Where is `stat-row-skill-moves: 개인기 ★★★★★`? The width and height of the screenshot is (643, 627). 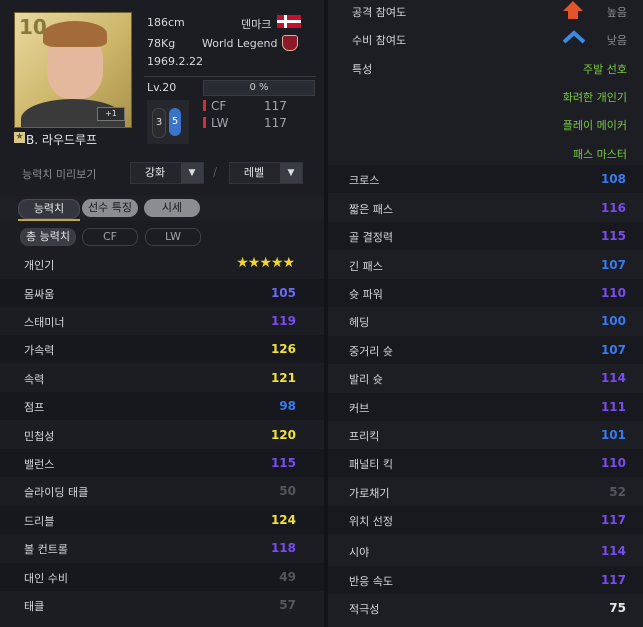
stat-row-skill-moves: 개인기 ★★★★★ is located at coordinates (162, 264).